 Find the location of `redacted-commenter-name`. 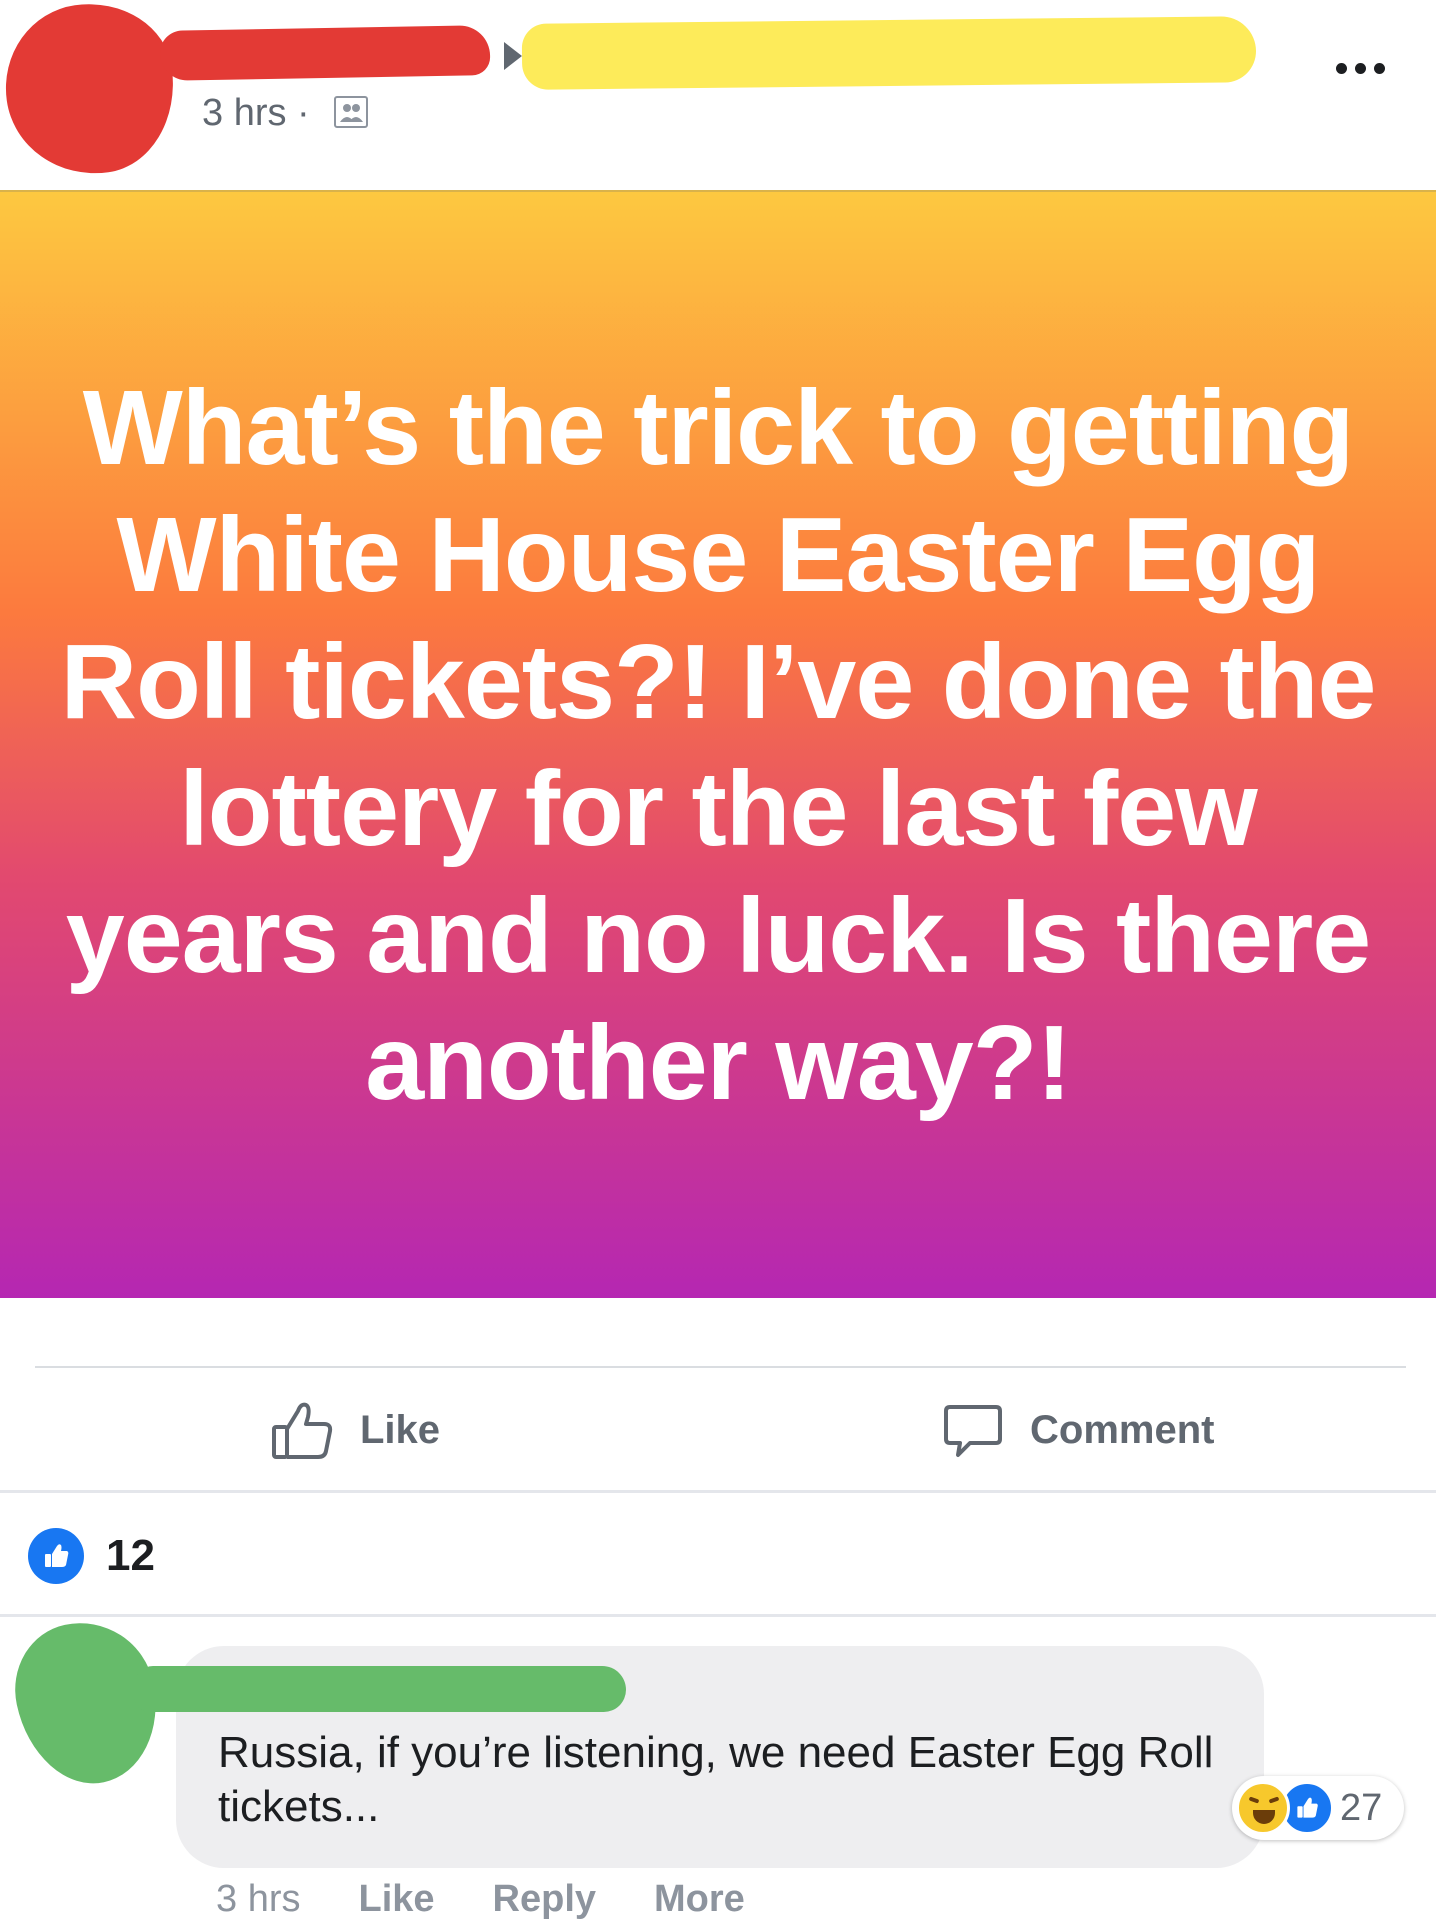

redacted-commenter-name is located at coordinates (380, 1689).